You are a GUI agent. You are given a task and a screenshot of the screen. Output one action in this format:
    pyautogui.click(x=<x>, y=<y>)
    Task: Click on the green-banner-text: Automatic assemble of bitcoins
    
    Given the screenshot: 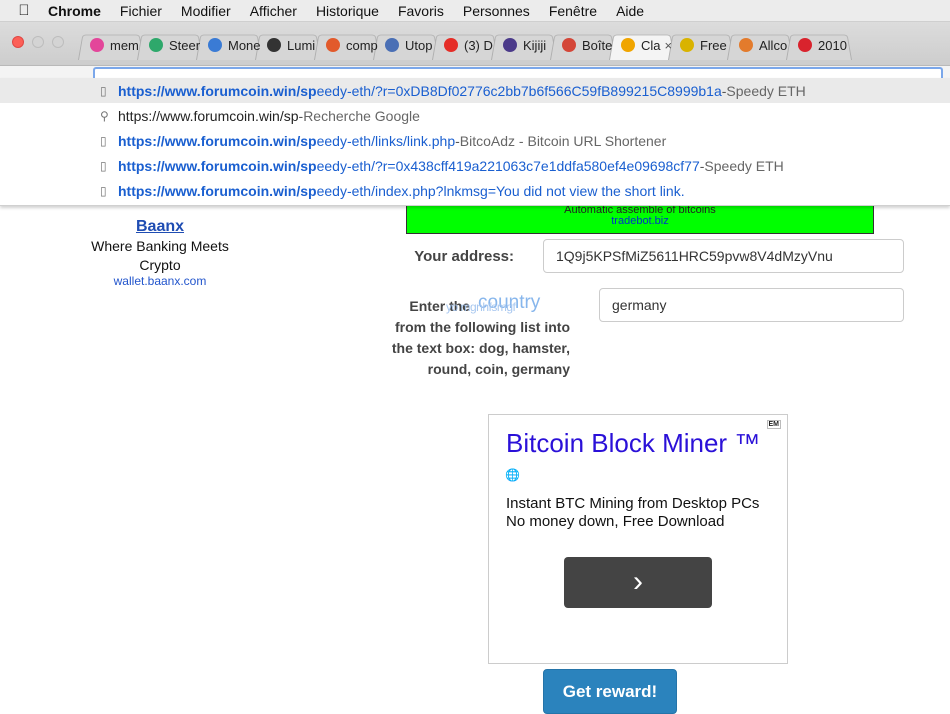 What is the action you would take?
    pyautogui.click(x=640, y=210)
    